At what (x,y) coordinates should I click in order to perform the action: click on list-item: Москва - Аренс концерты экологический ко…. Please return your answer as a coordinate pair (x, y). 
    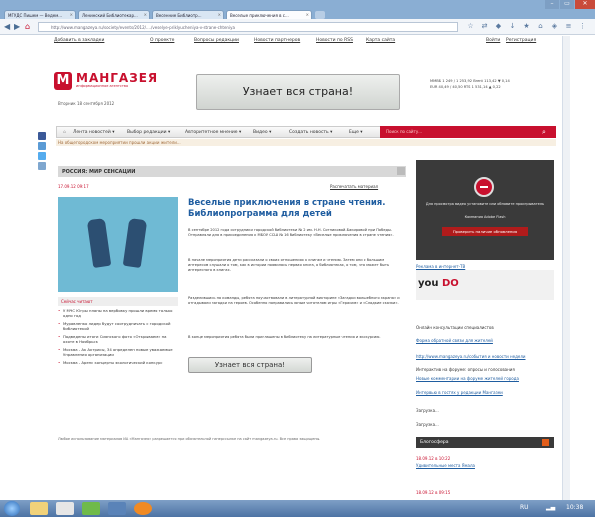
    Looking at the image, I should click on (118, 362).